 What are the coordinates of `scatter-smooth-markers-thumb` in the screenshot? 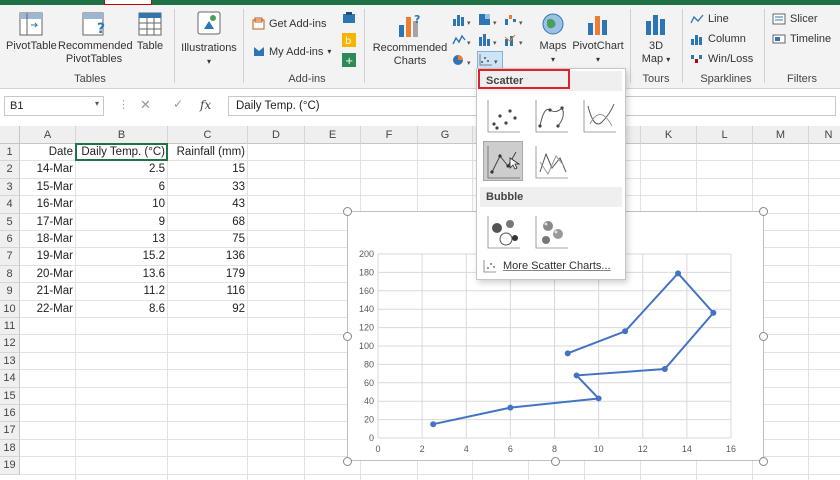 It's located at (551, 115).